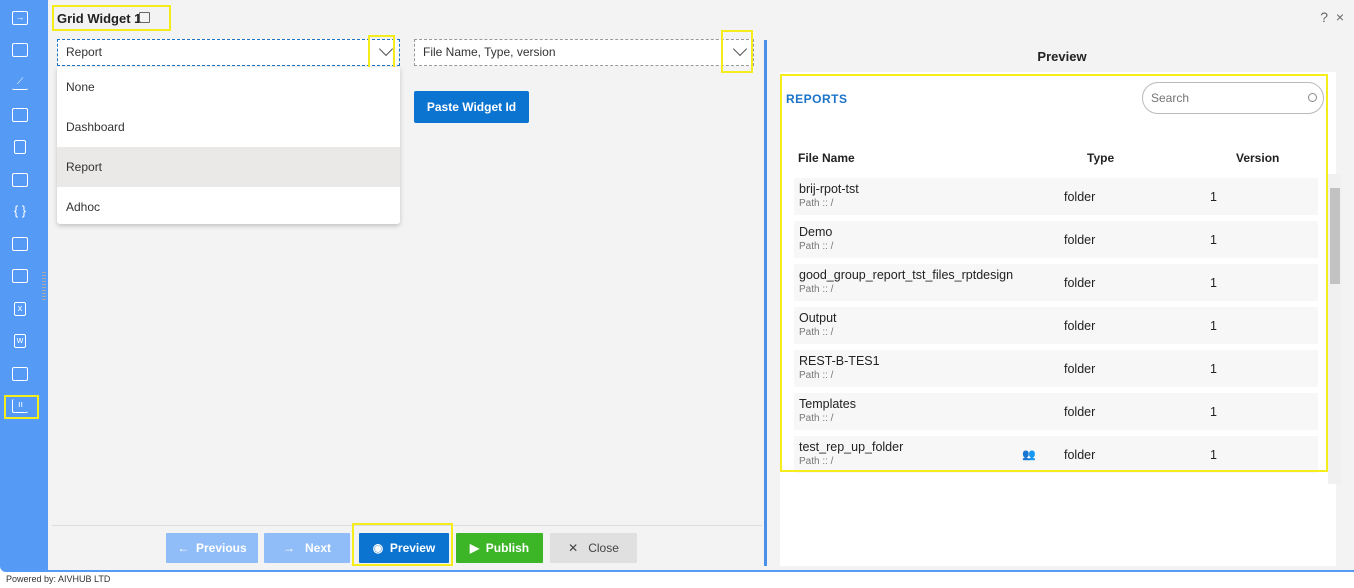 The image size is (1354, 588). Describe the element at coordinates (84, 52) in the screenshot. I see `type-select-value: Report` at that location.